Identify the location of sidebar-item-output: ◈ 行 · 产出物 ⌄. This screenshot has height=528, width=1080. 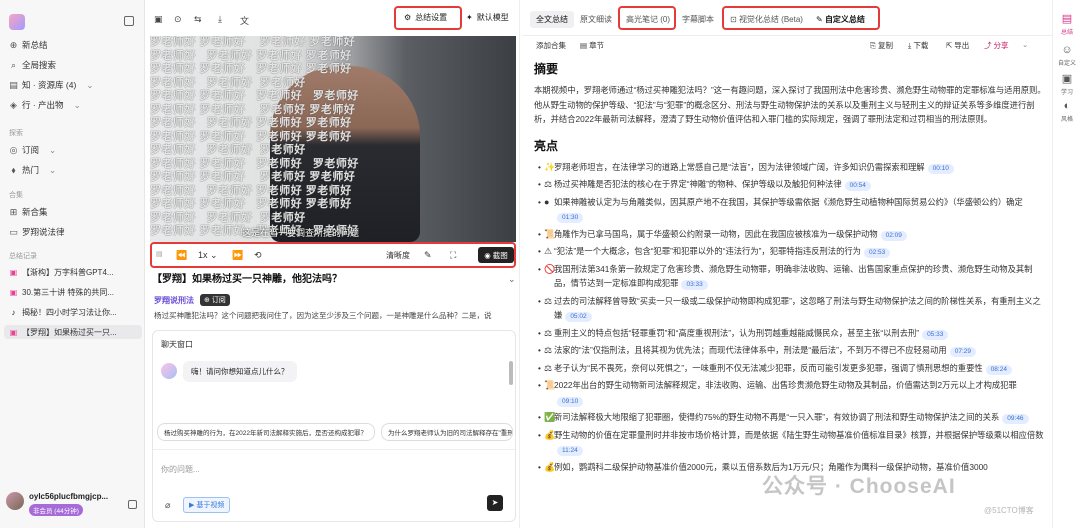
(45, 105).